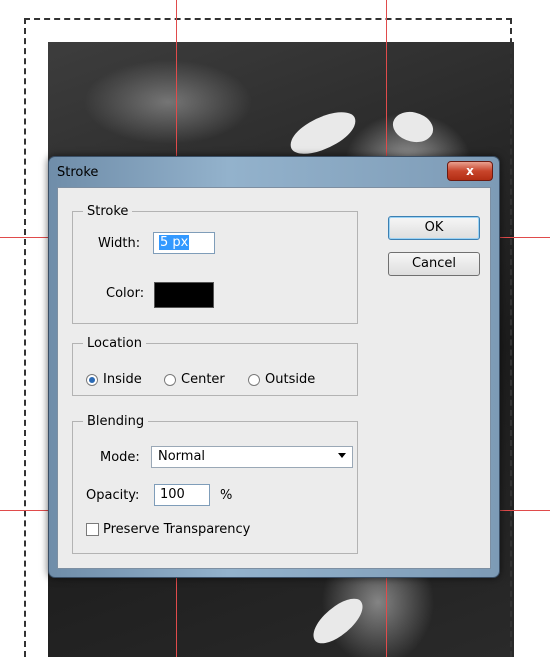  What do you see at coordinates (170, 379) in the screenshot?
I see `radio-center-dot` at bounding box center [170, 379].